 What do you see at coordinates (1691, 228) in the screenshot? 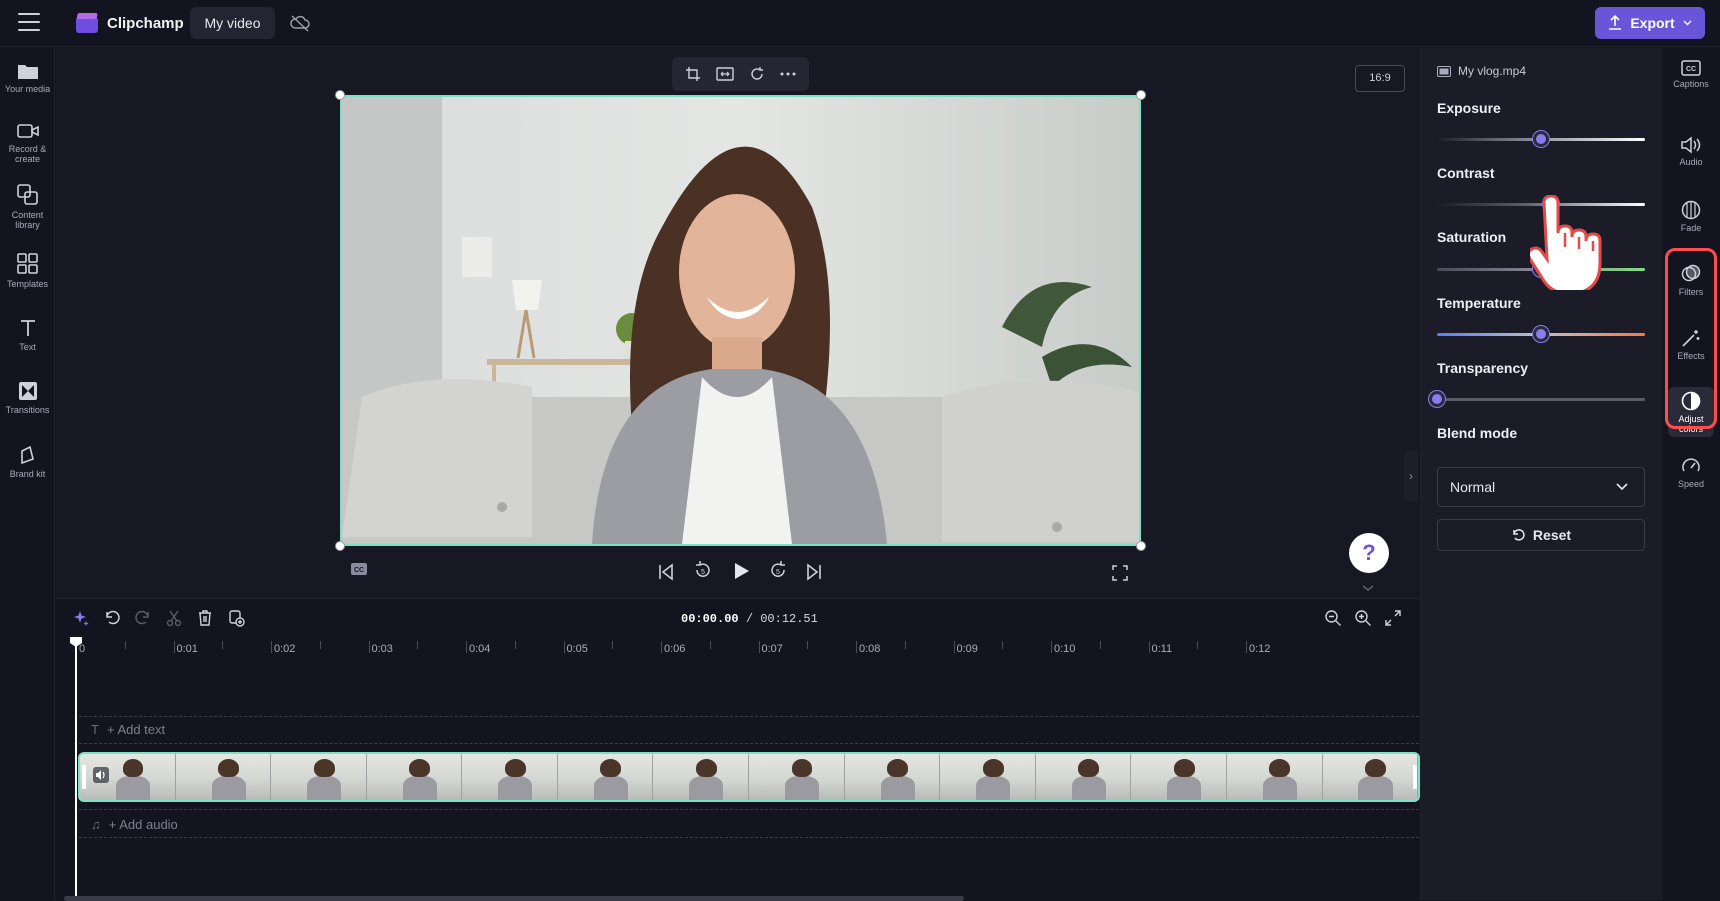
I see `rail-item-label: Fade` at bounding box center [1691, 228].